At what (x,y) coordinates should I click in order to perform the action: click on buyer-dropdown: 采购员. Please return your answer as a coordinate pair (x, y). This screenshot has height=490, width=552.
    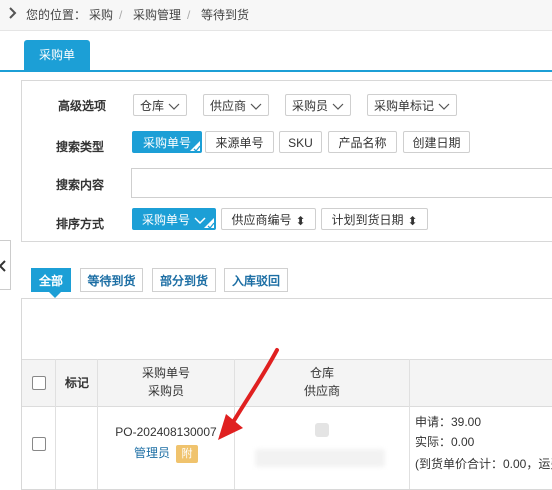
    Looking at the image, I should click on (318, 105).